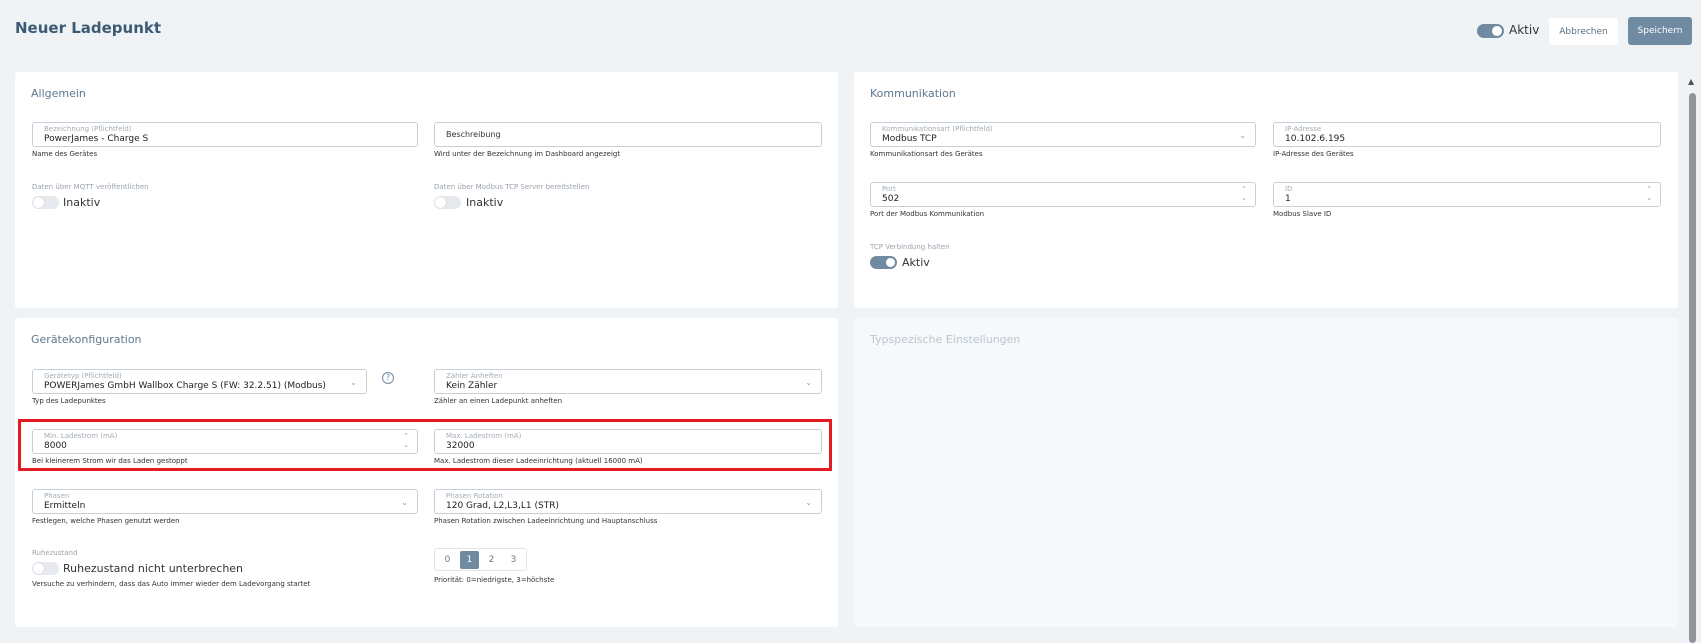 Image resolution: width=1701 pixels, height=643 pixels. Describe the element at coordinates (96, 139) in the screenshot. I see `name-field-value: PowerJames - Charge S` at that location.